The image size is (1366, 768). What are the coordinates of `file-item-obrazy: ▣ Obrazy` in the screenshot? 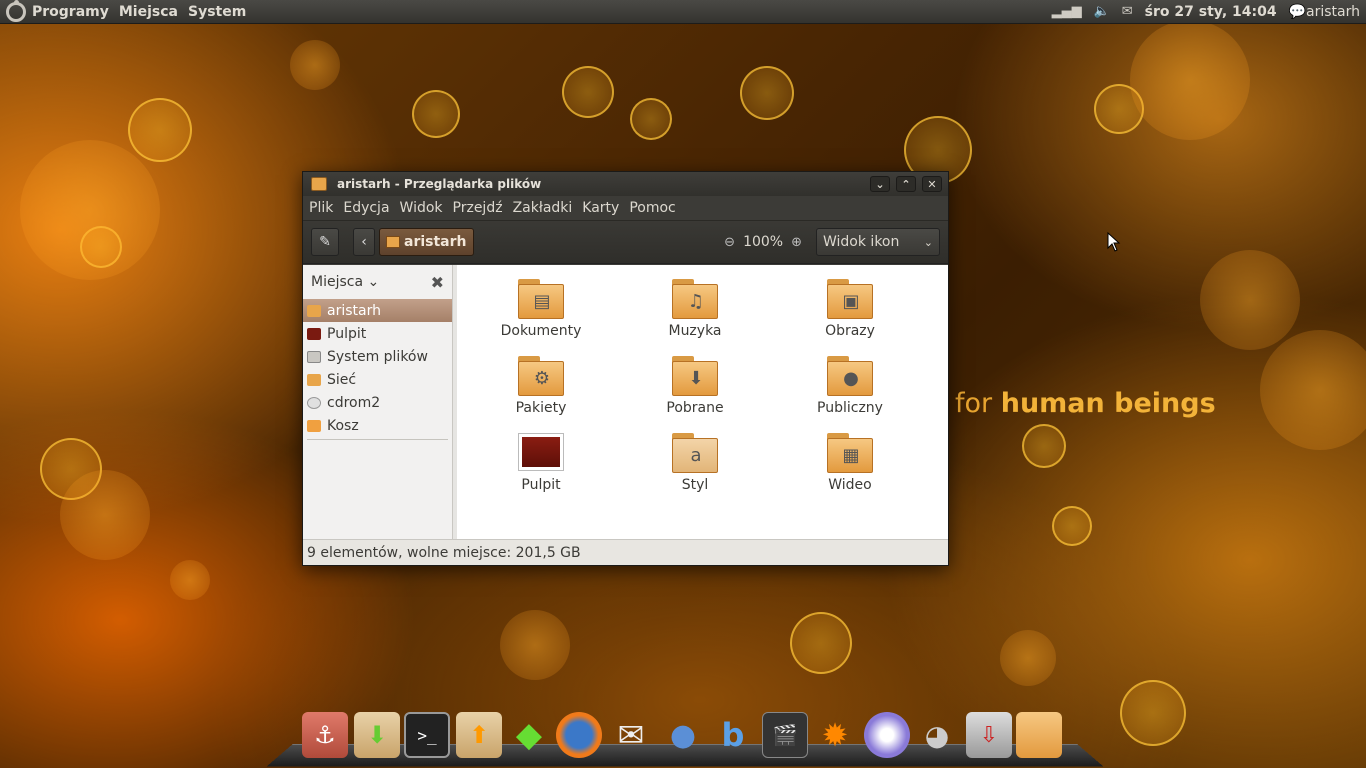 It's located at (850, 309).